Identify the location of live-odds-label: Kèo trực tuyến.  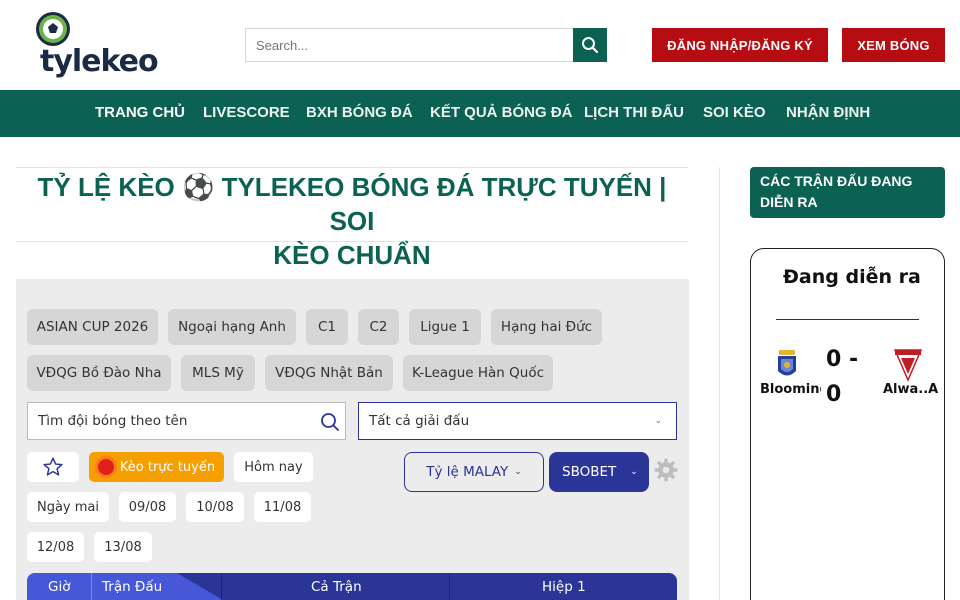
(167, 467).